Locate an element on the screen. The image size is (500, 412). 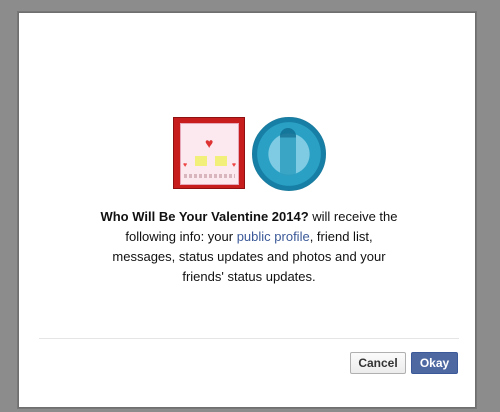
public-profile-link: public profile is located at coordinates (273, 236).